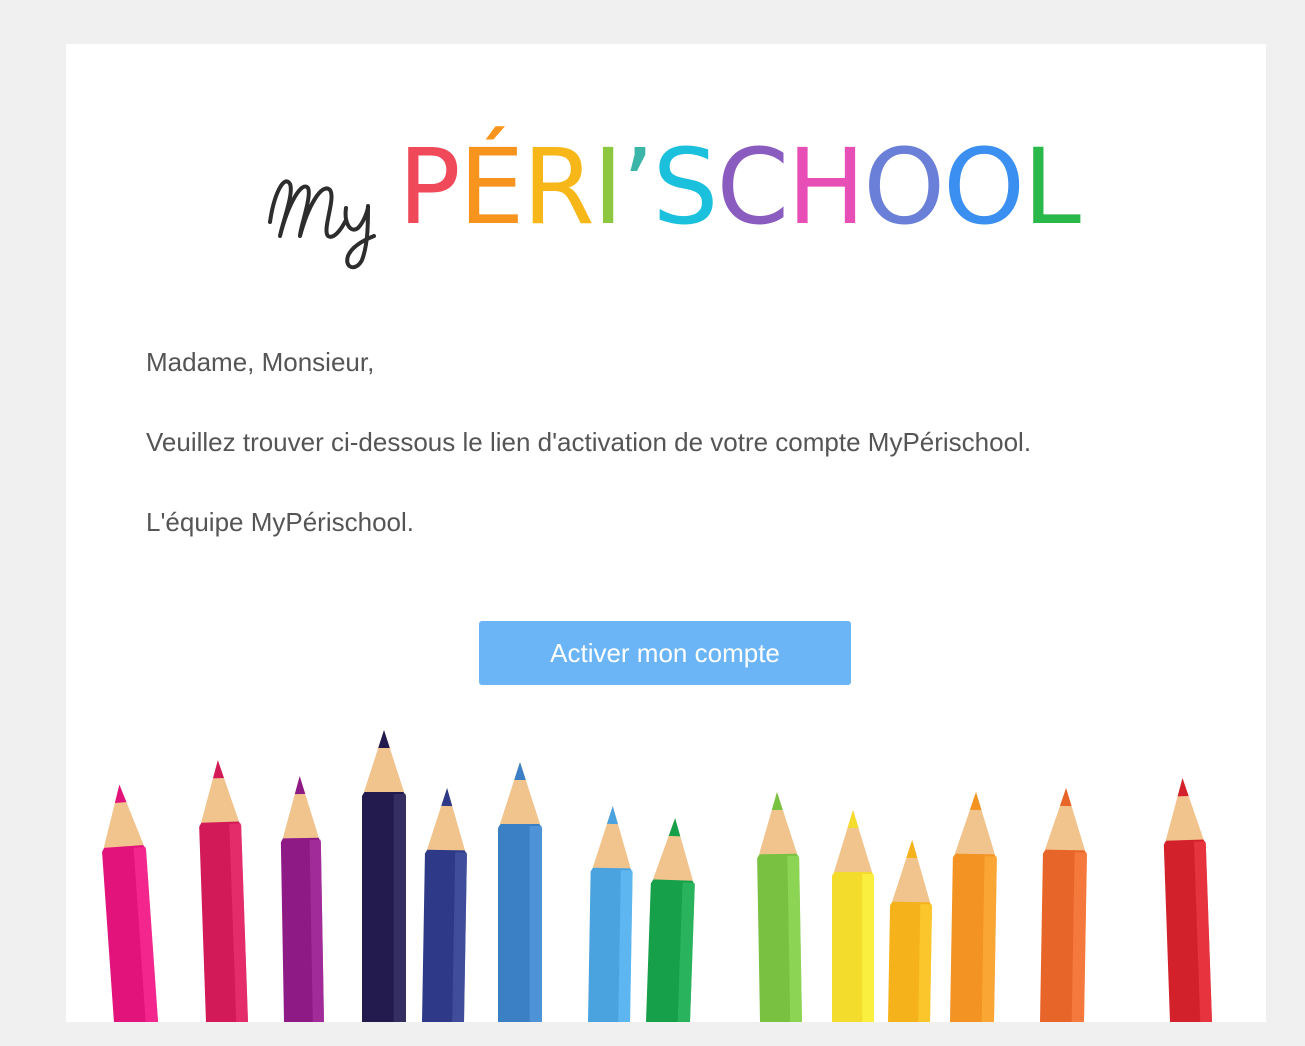  What do you see at coordinates (558, 187) in the screenshot?
I see `logo-letter: R` at bounding box center [558, 187].